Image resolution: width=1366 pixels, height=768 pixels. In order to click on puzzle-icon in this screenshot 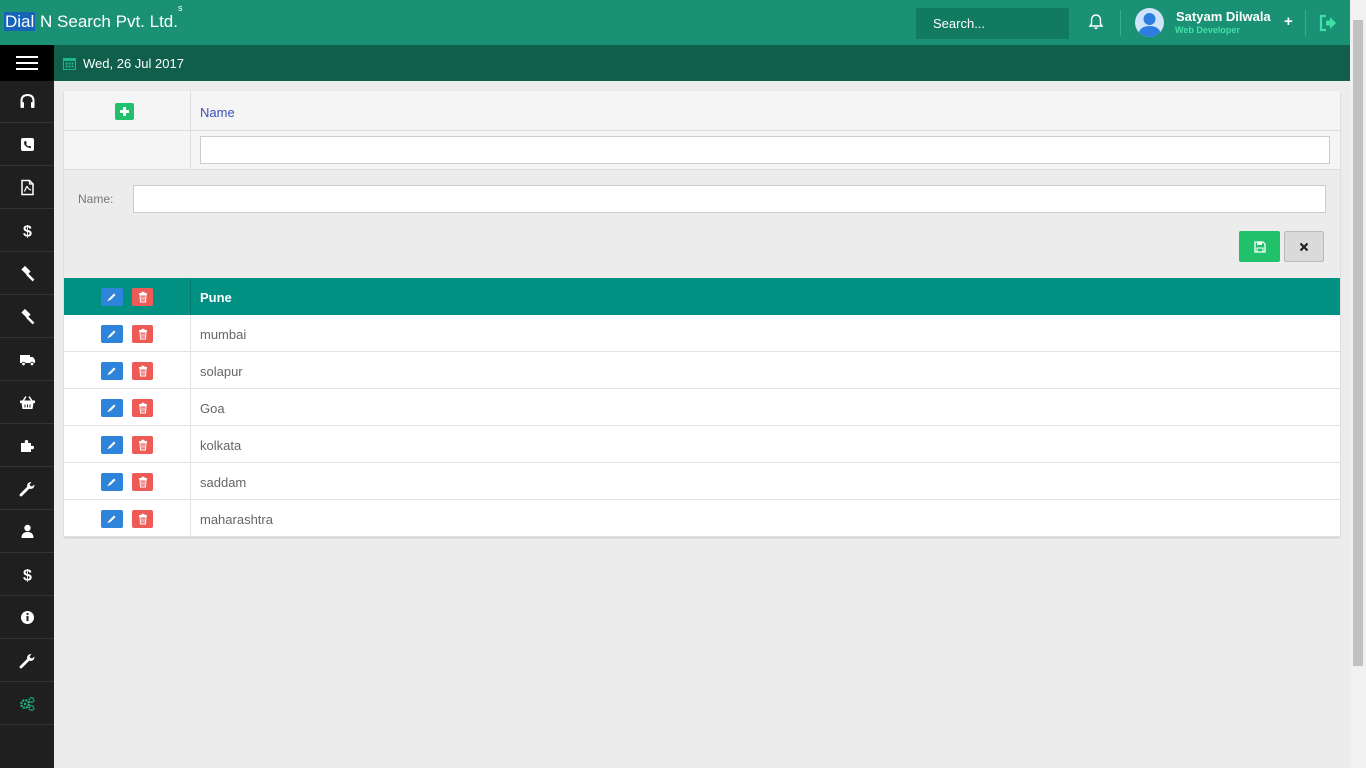, I will do `click(27, 446)`.